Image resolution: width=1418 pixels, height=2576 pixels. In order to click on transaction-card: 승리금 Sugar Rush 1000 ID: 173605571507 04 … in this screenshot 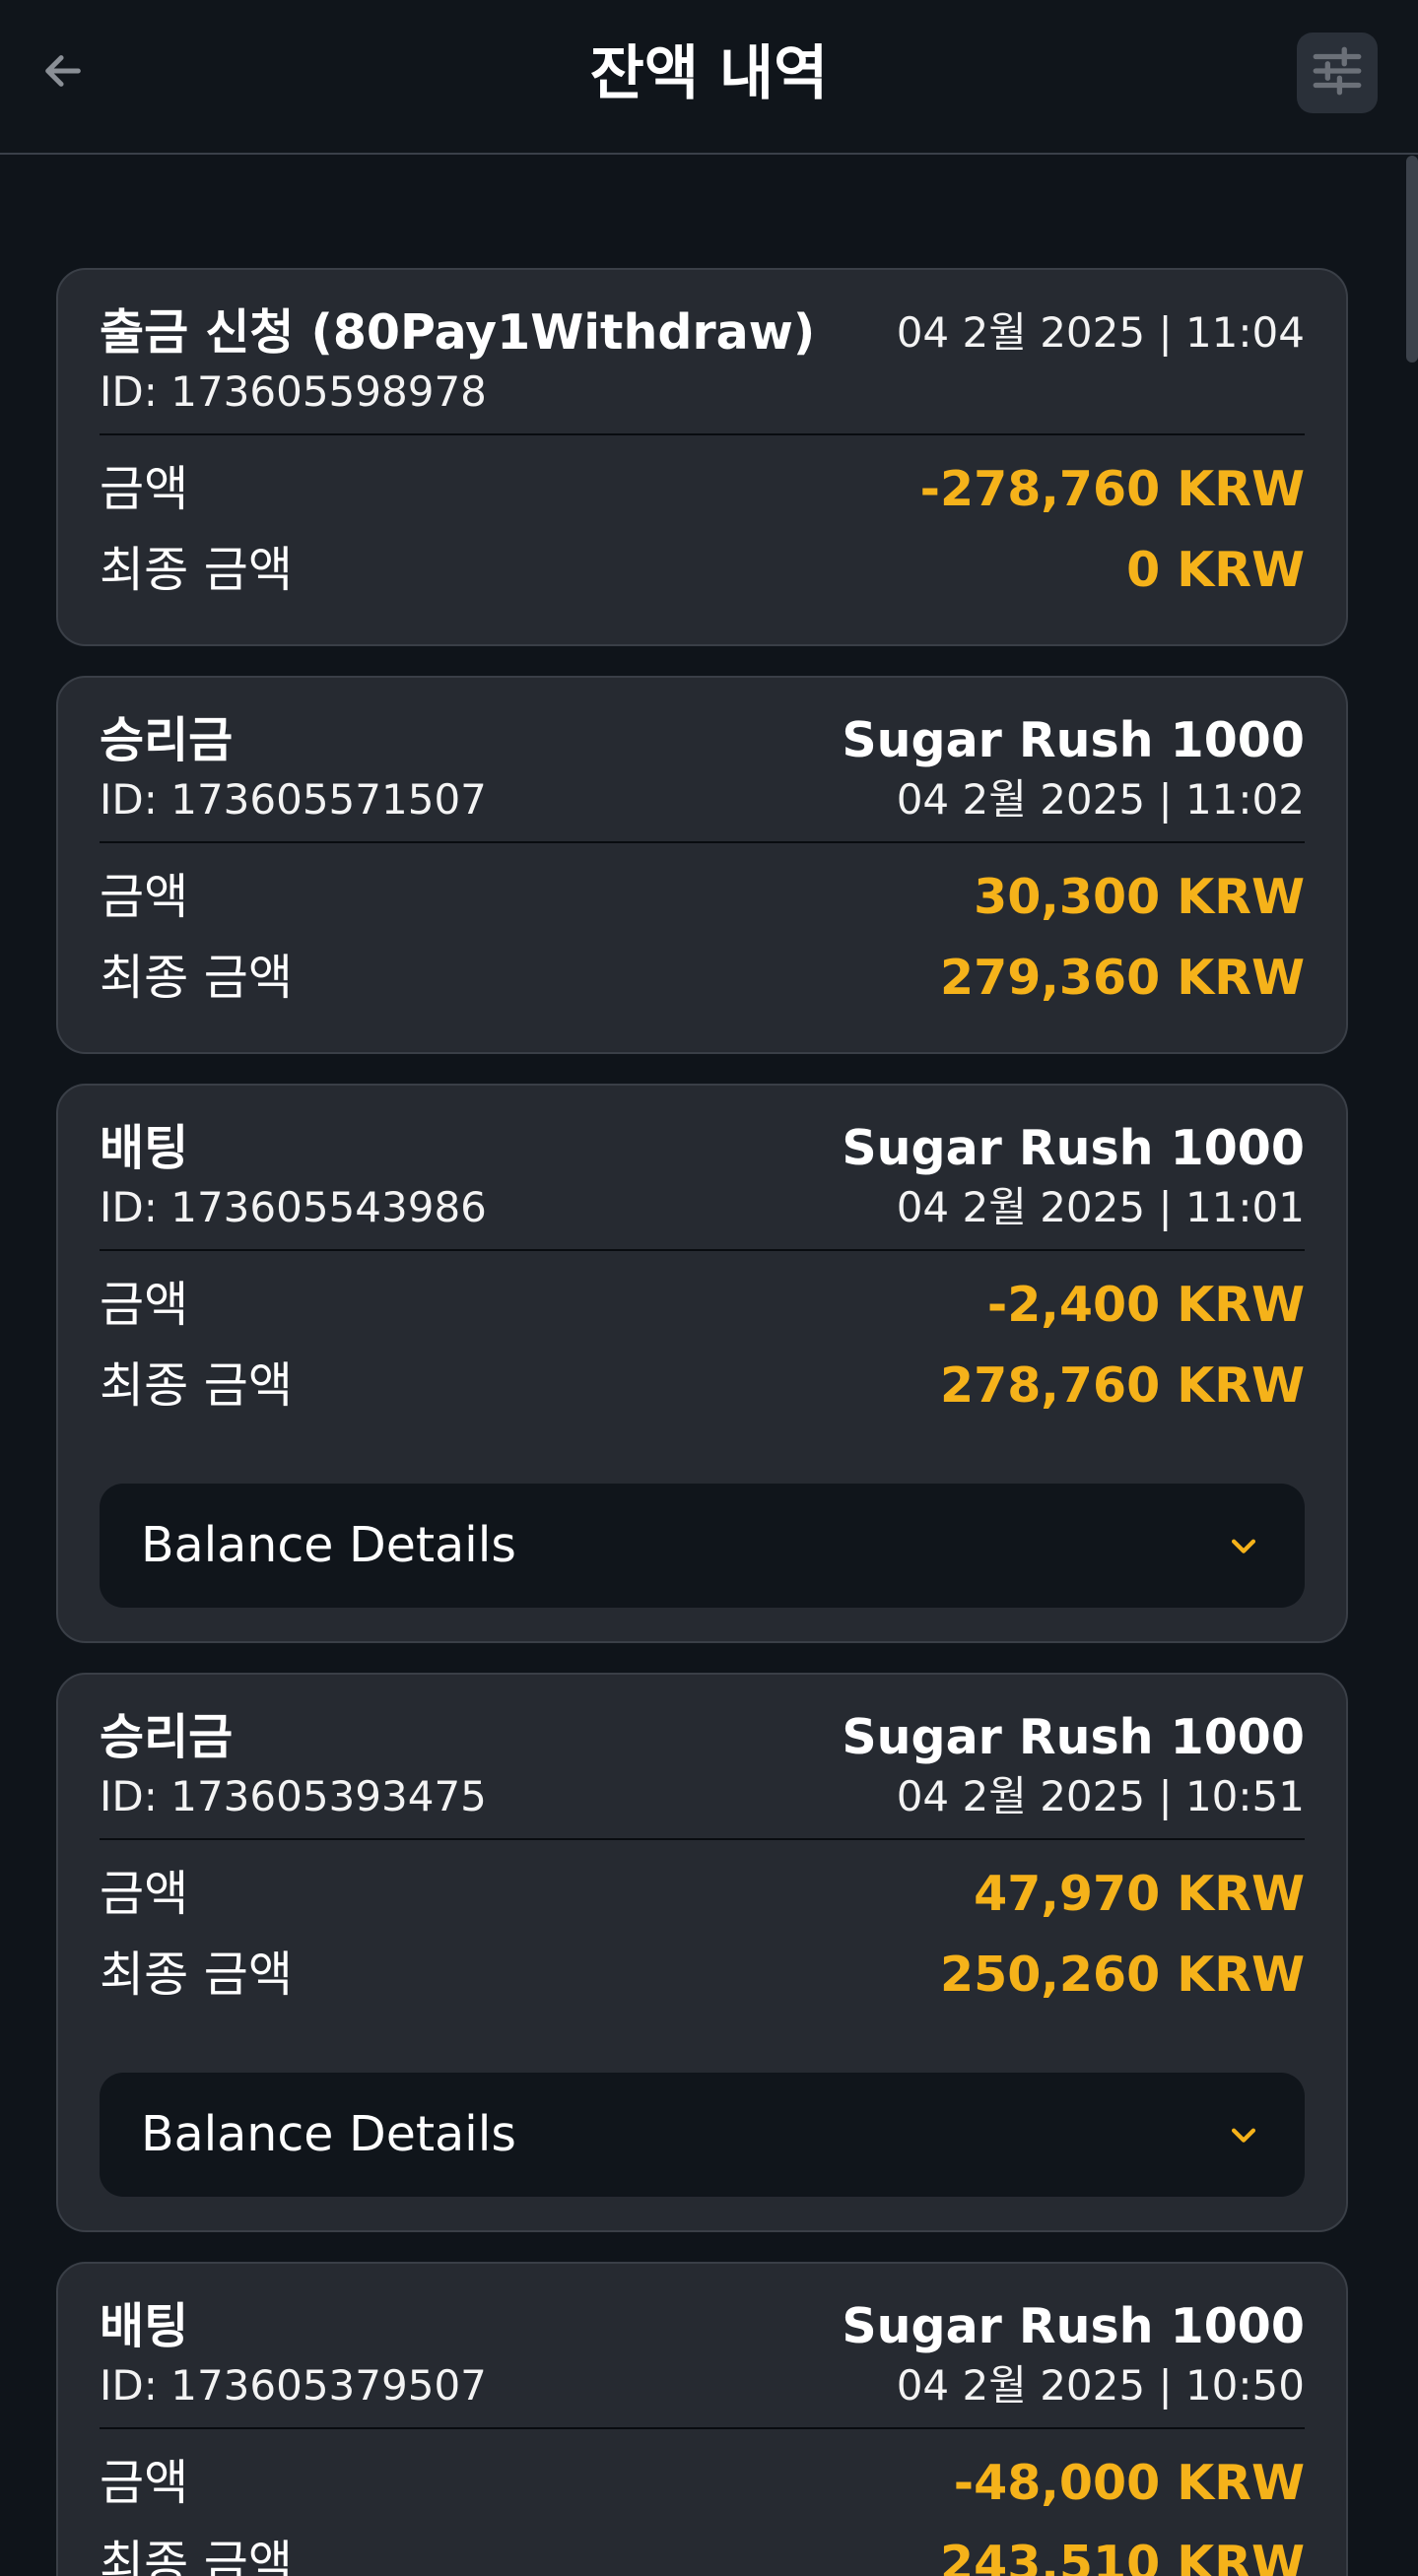, I will do `click(702, 865)`.